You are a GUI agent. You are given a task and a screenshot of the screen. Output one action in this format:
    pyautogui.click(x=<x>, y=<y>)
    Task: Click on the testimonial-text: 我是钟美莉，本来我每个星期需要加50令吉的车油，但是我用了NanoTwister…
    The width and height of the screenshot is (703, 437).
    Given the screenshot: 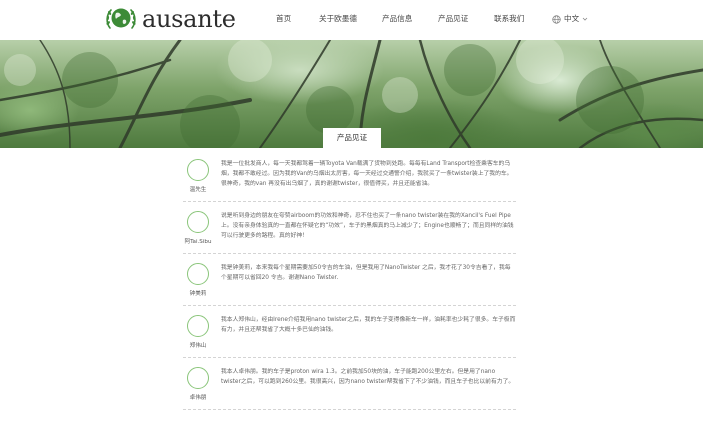 What is the action you would take?
    pyautogui.click(x=366, y=273)
    